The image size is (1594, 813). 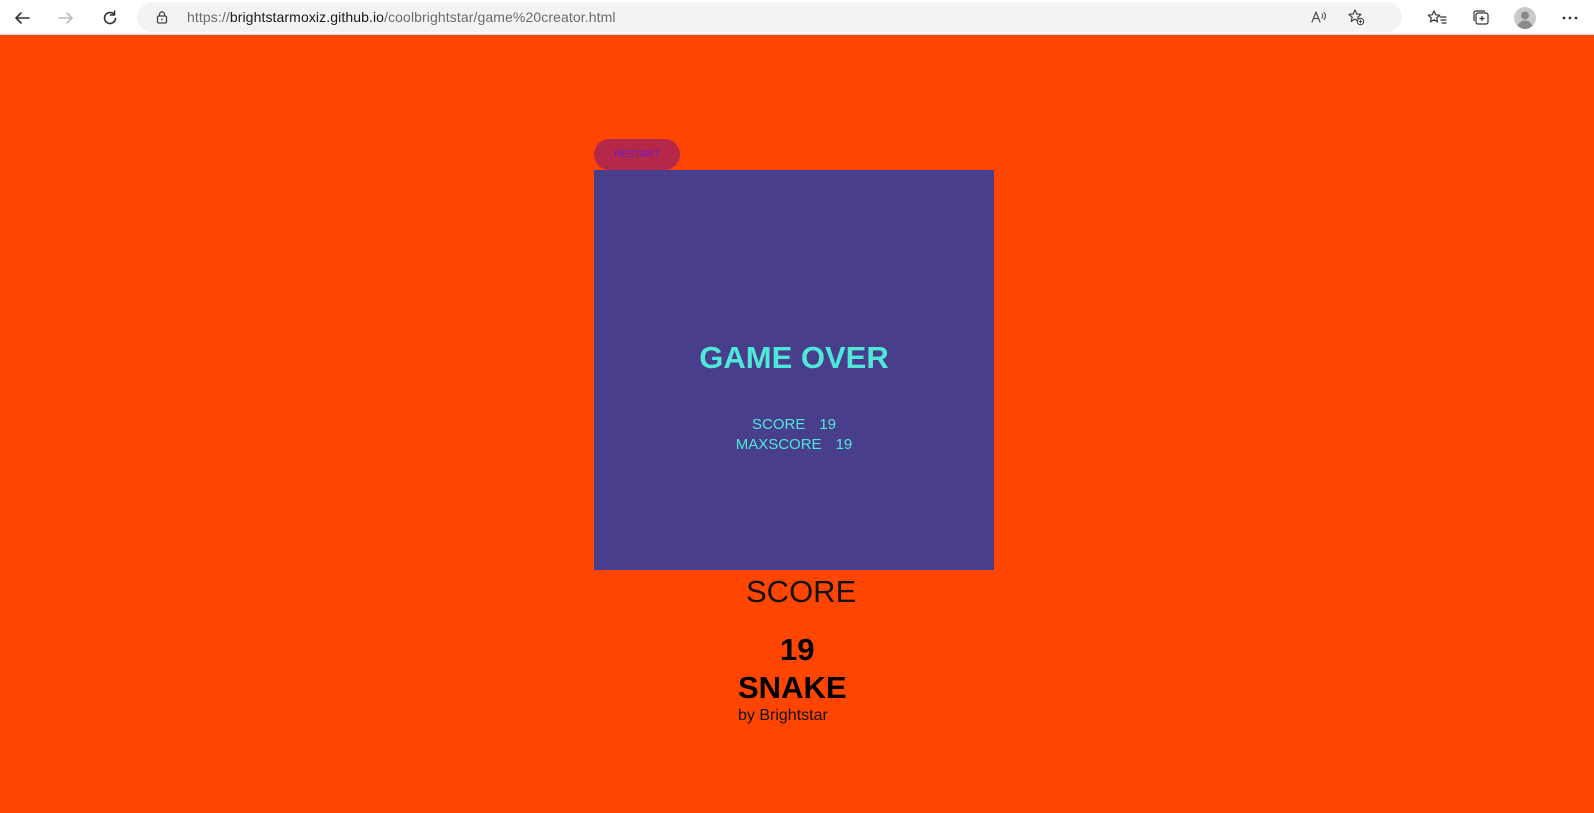 What do you see at coordinates (797, 649) in the screenshot?
I see `score-display: 19` at bounding box center [797, 649].